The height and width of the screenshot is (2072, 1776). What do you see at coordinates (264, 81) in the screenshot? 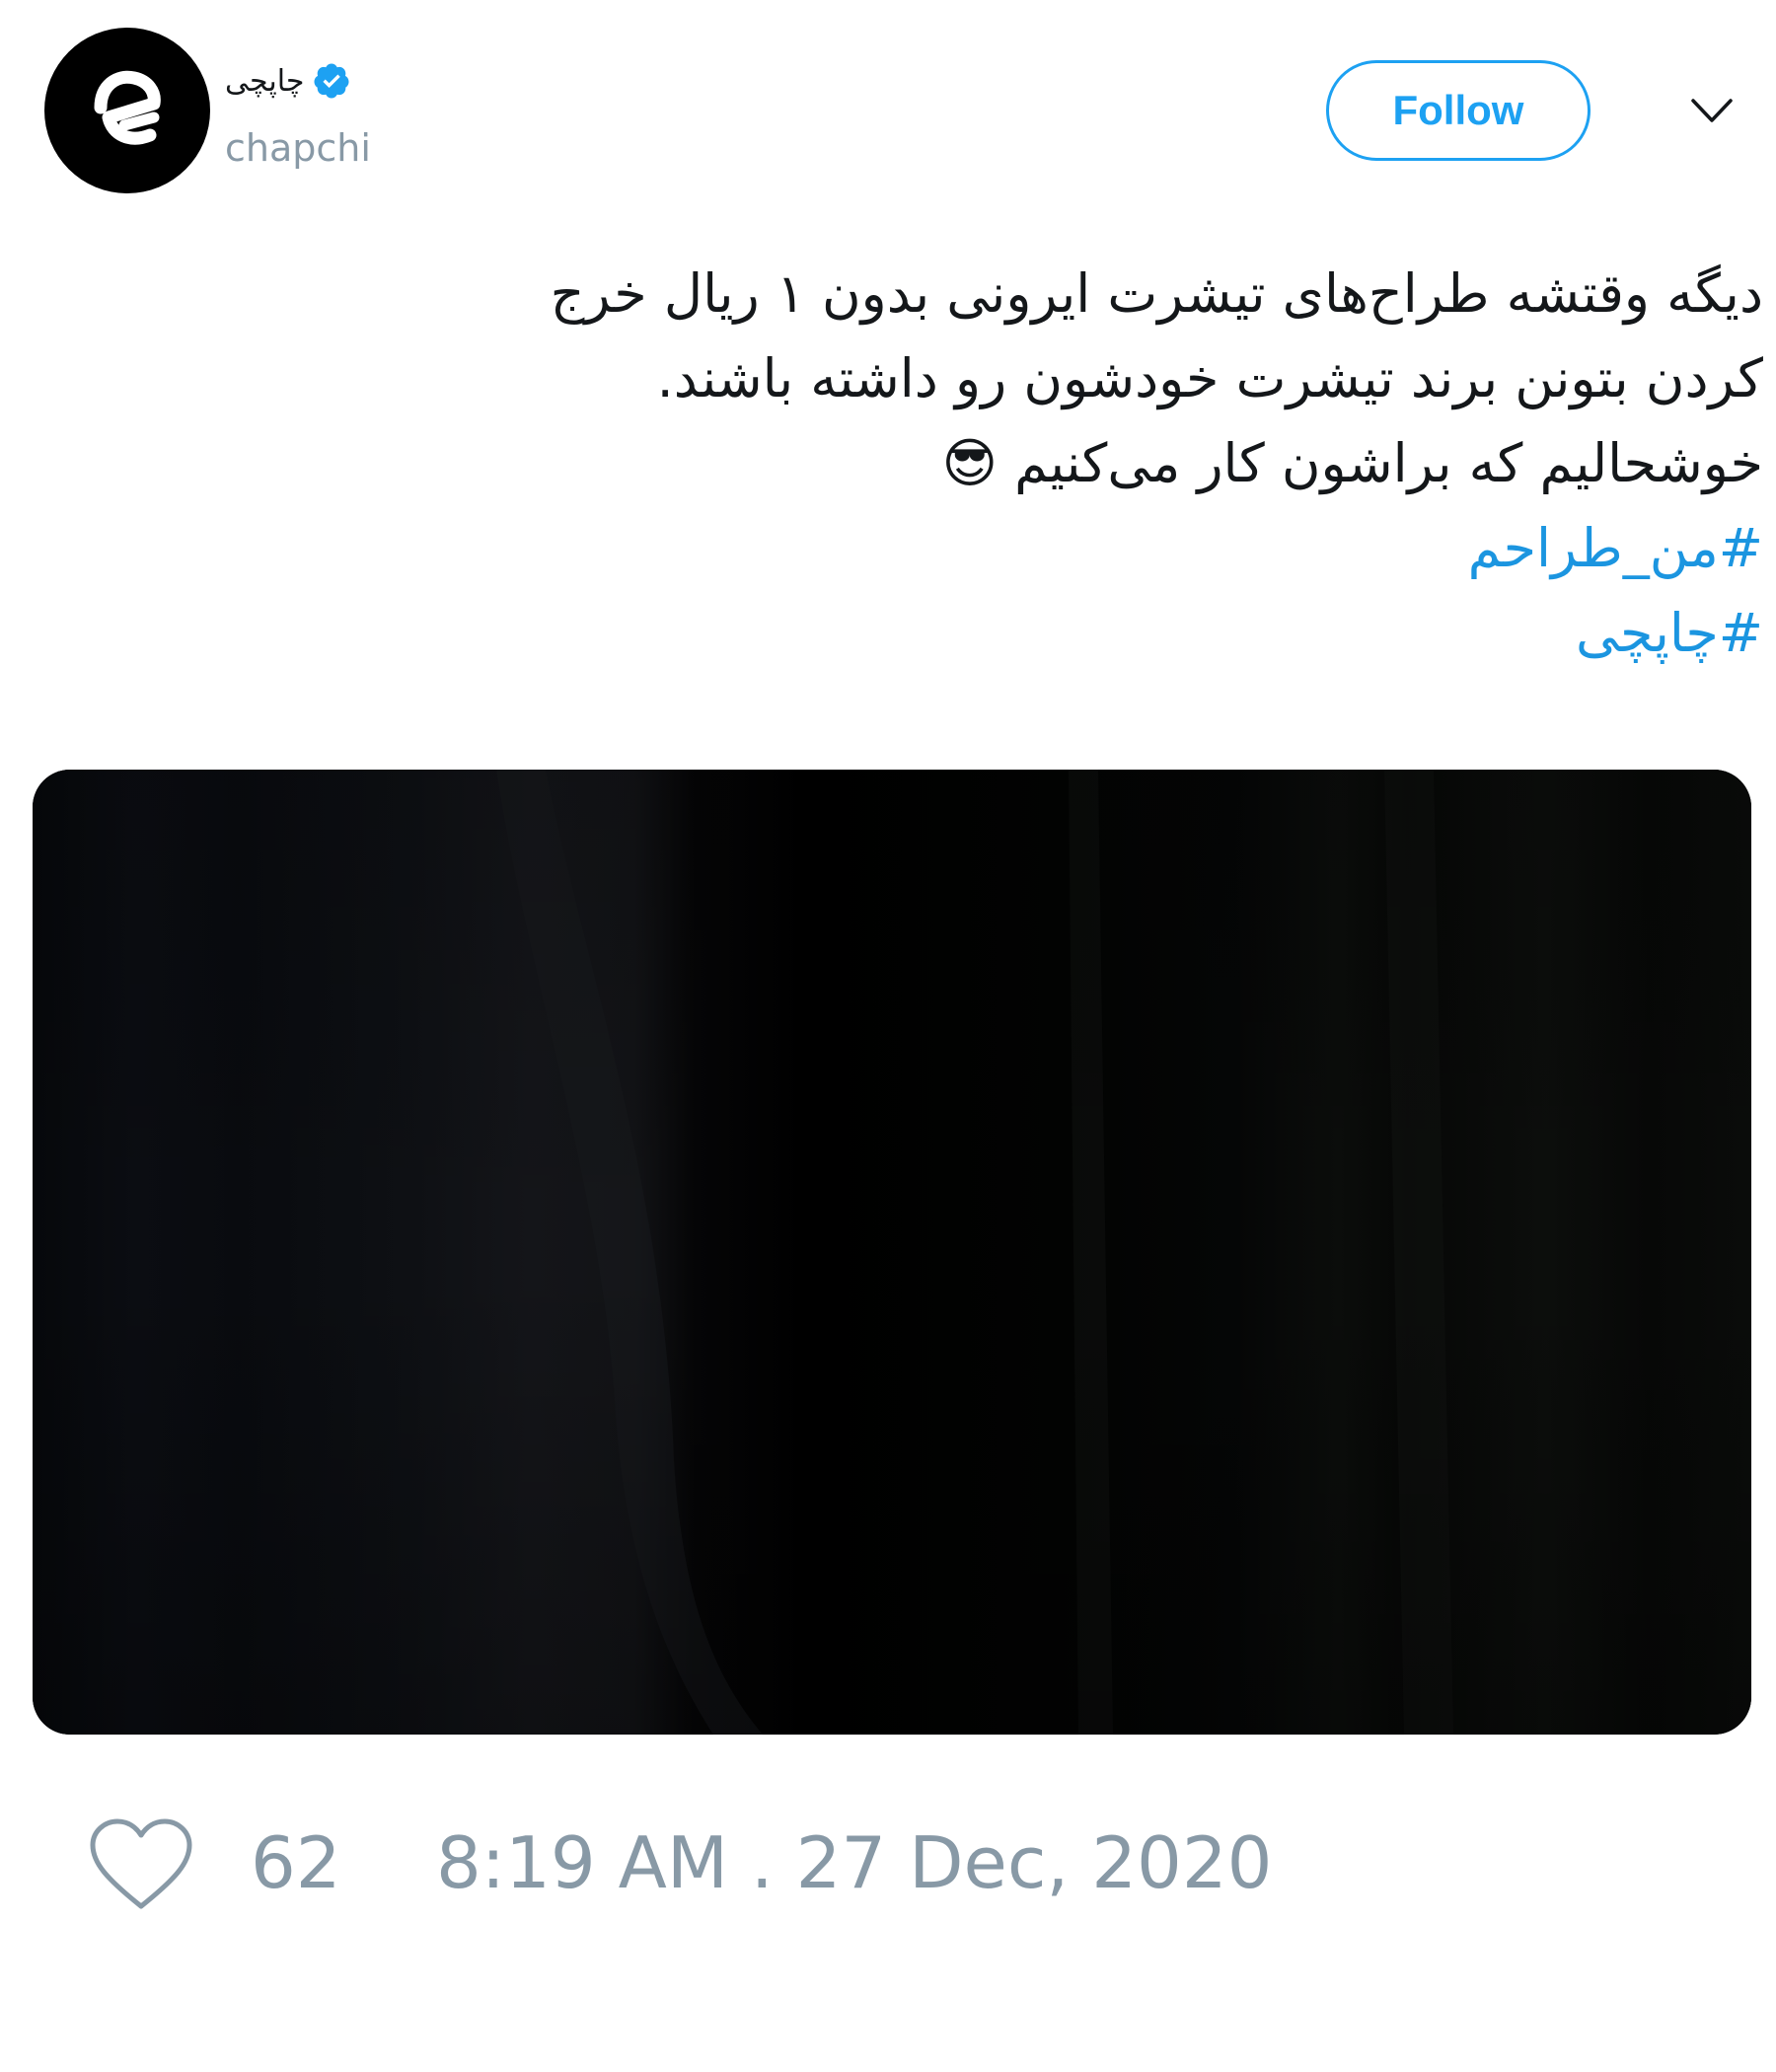
I see `display-name: چاپچی` at bounding box center [264, 81].